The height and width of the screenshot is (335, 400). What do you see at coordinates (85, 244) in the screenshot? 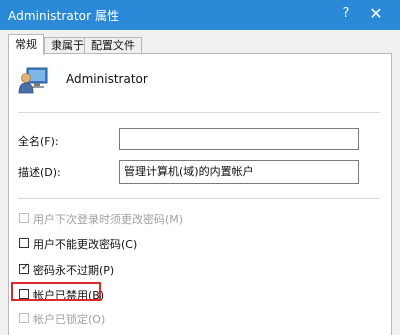
I see `option-cannot-change-password-label: 用户不能更改密码(C)` at bounding box center [85, 244].